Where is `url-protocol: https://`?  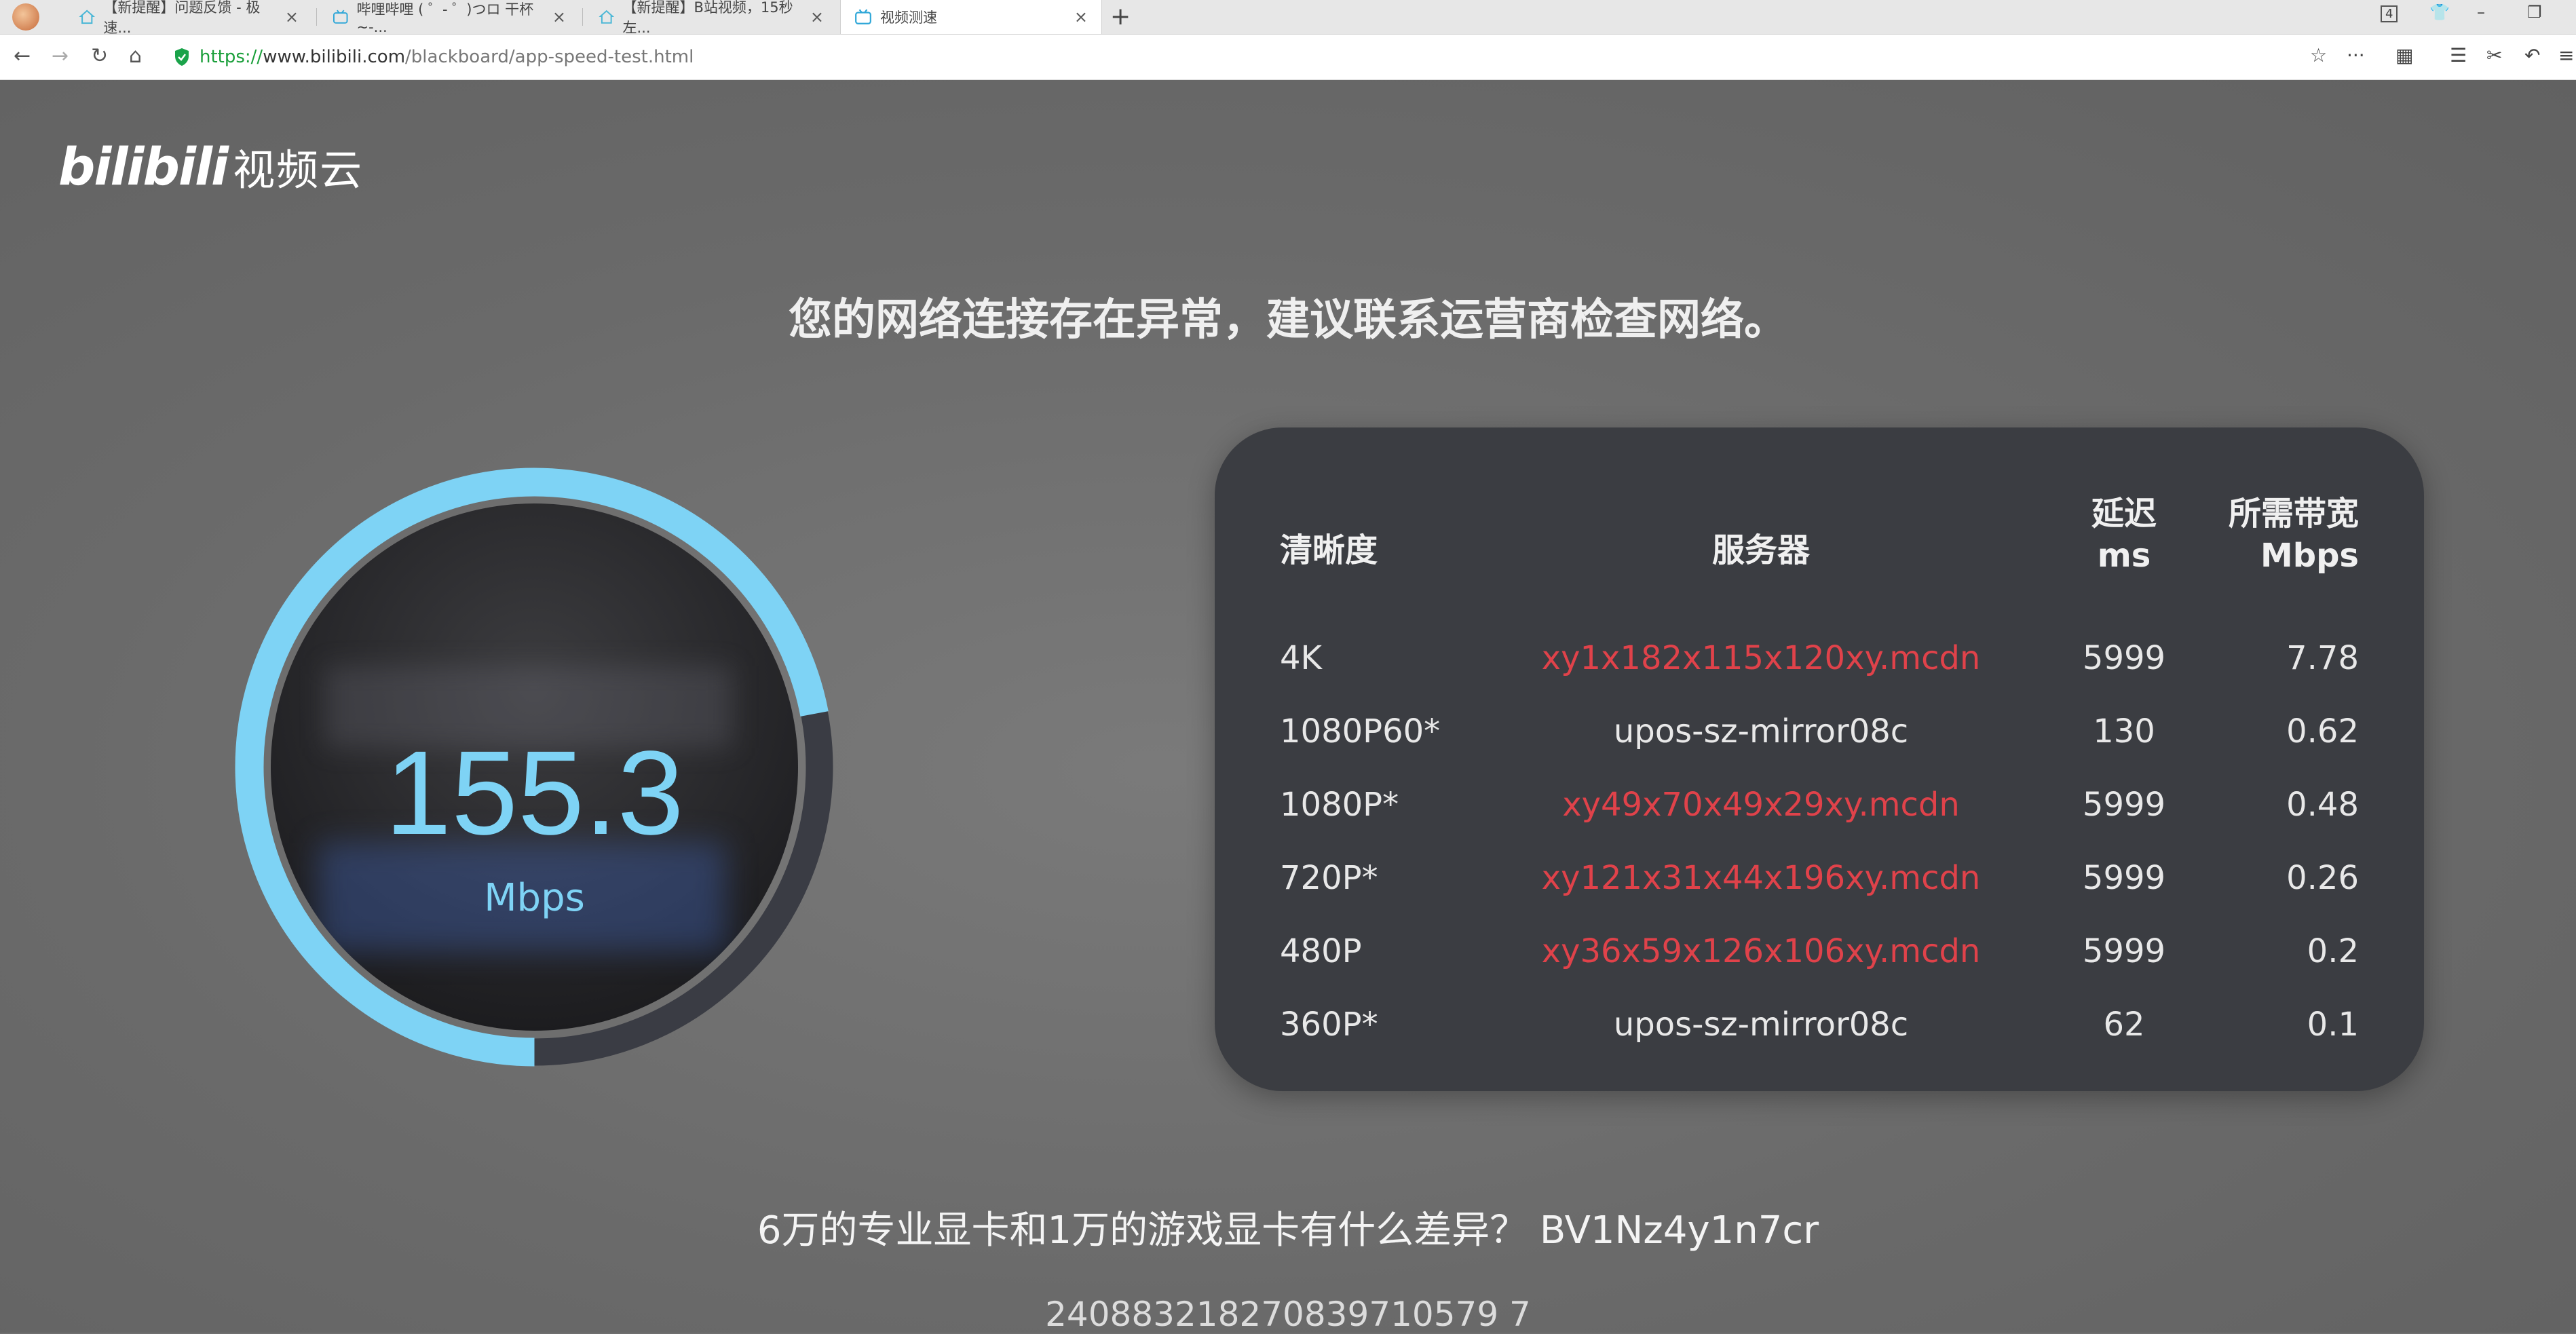 url-protocol: https:// is located at coordinates (232, 57).